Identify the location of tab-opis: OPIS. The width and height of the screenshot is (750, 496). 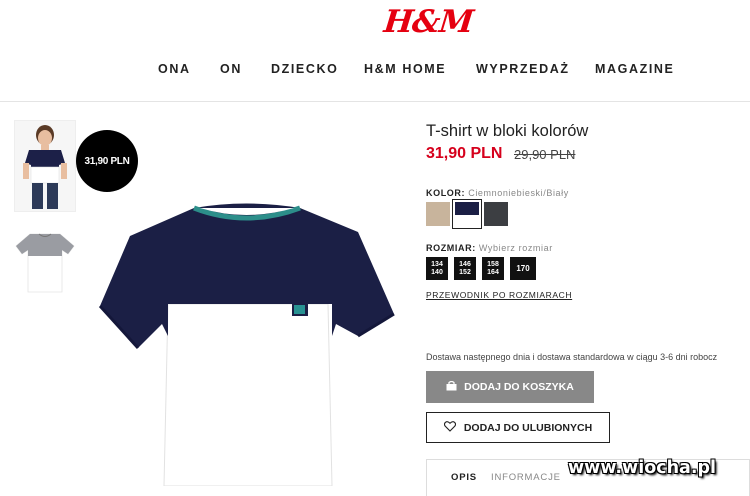
(464, 477).